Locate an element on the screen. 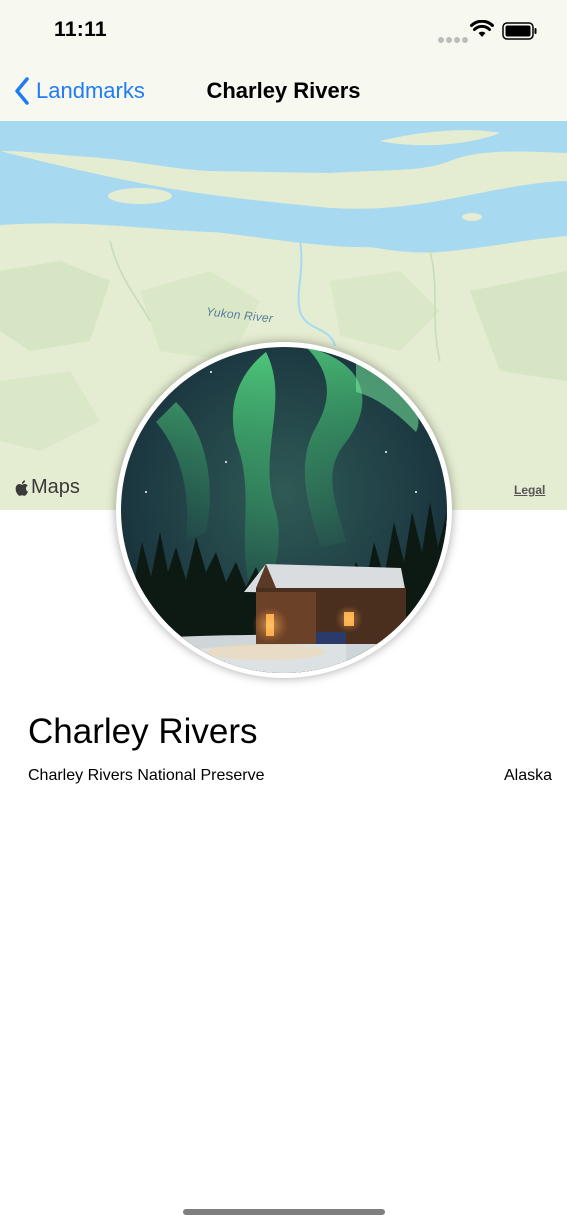  home-indicator is located at coordinates (284, 1212).